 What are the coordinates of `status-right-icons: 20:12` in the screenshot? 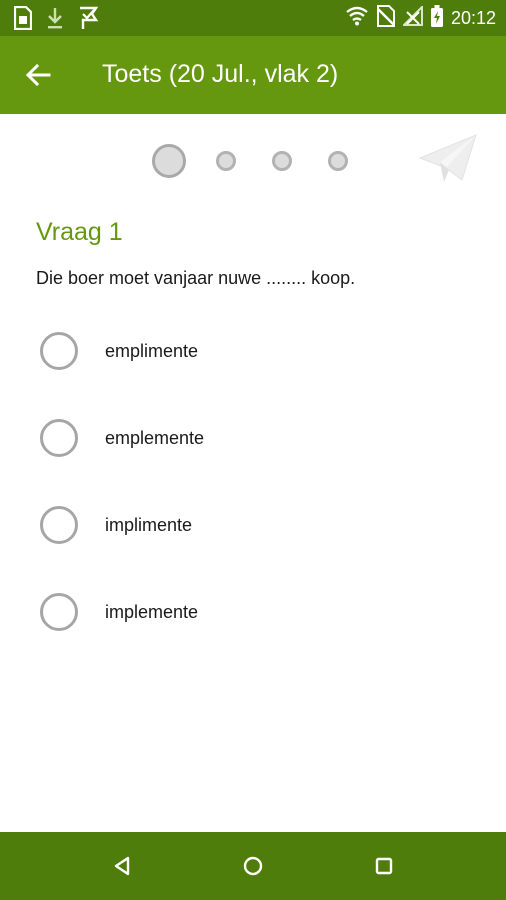 It's located at (420, 18).